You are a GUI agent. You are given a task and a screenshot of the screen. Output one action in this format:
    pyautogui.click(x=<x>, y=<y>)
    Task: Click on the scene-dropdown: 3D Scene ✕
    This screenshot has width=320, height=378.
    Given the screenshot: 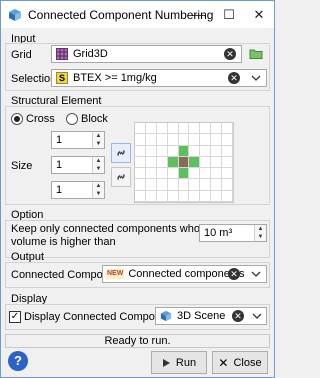 What is the action you would take?
    pyautogui.click(x=211, y=316)
    